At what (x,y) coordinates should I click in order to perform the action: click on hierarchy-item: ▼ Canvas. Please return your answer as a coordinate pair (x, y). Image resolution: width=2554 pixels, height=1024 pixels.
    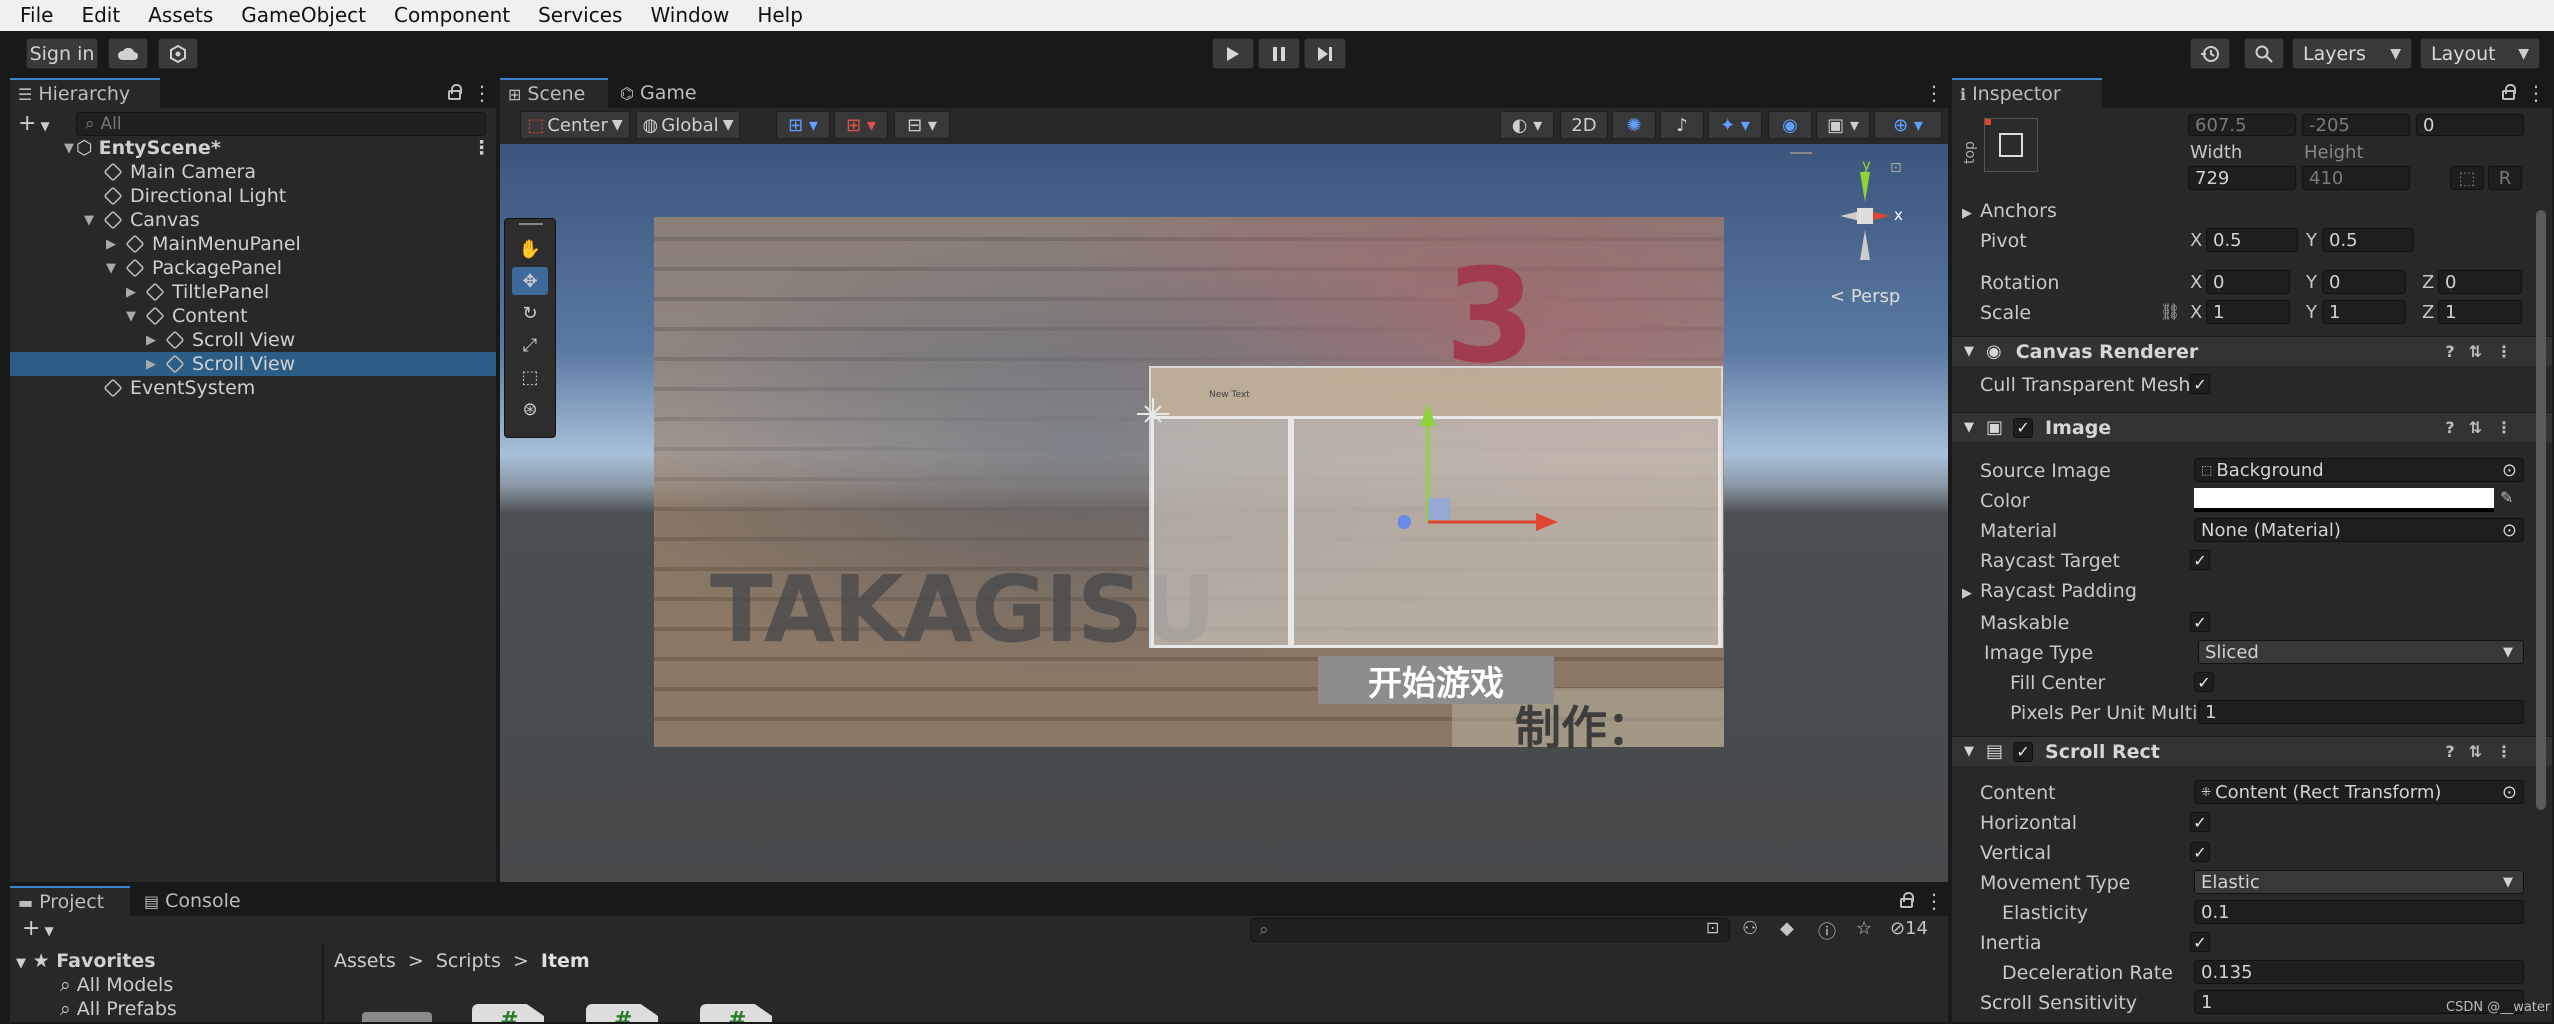
    Looking at the image, I should click on (253, 220).